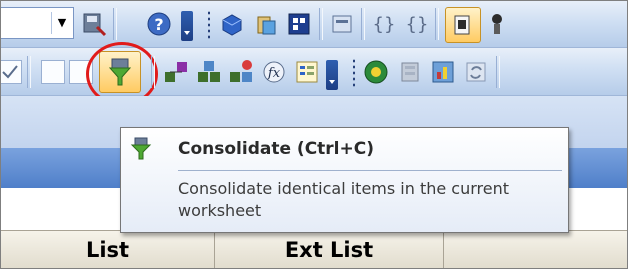 This screenshot has height=269, width=628. I want to click on paste-special-icon, so click(463, 25).